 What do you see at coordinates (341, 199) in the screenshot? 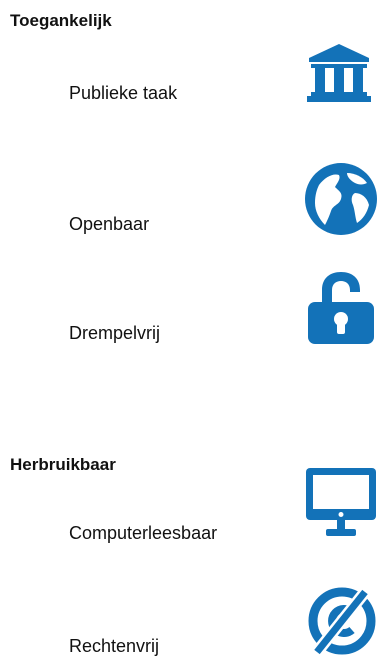
I see `globe-icon` at bounding box center [341, 199].